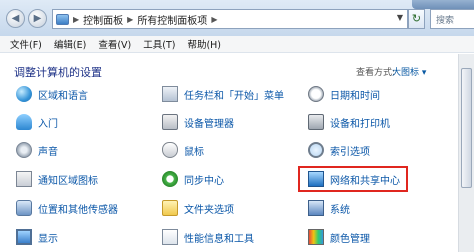  I want to click on item-label: 系统, so click(340, 210).